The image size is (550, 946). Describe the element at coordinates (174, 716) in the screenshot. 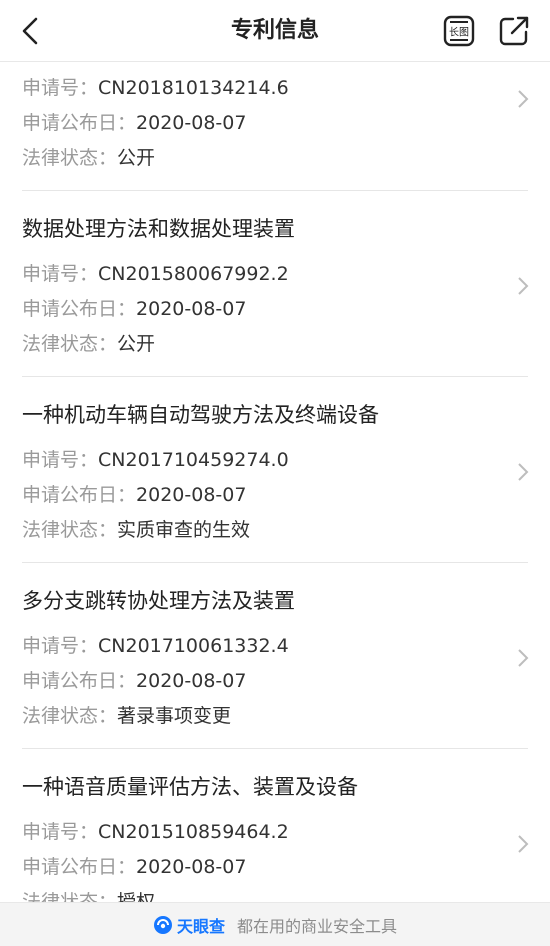

I see `status-value: 著录事项变更` at that location.